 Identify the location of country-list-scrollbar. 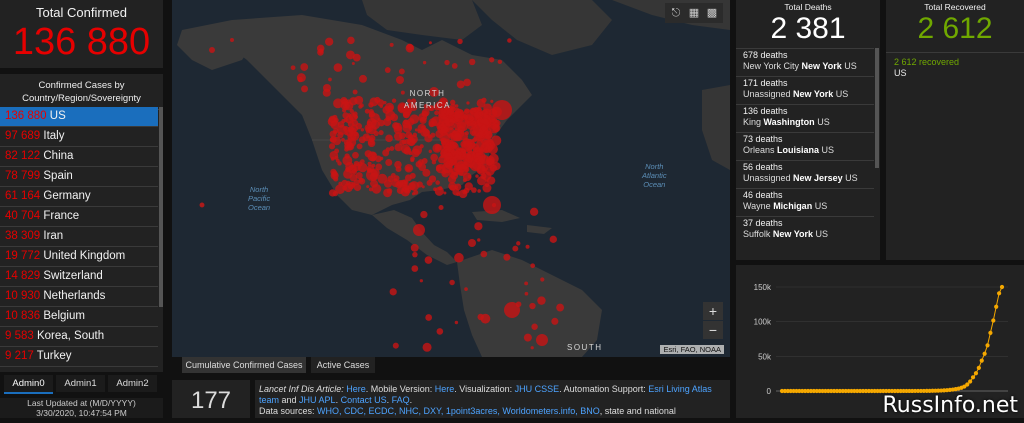
(161, 207).